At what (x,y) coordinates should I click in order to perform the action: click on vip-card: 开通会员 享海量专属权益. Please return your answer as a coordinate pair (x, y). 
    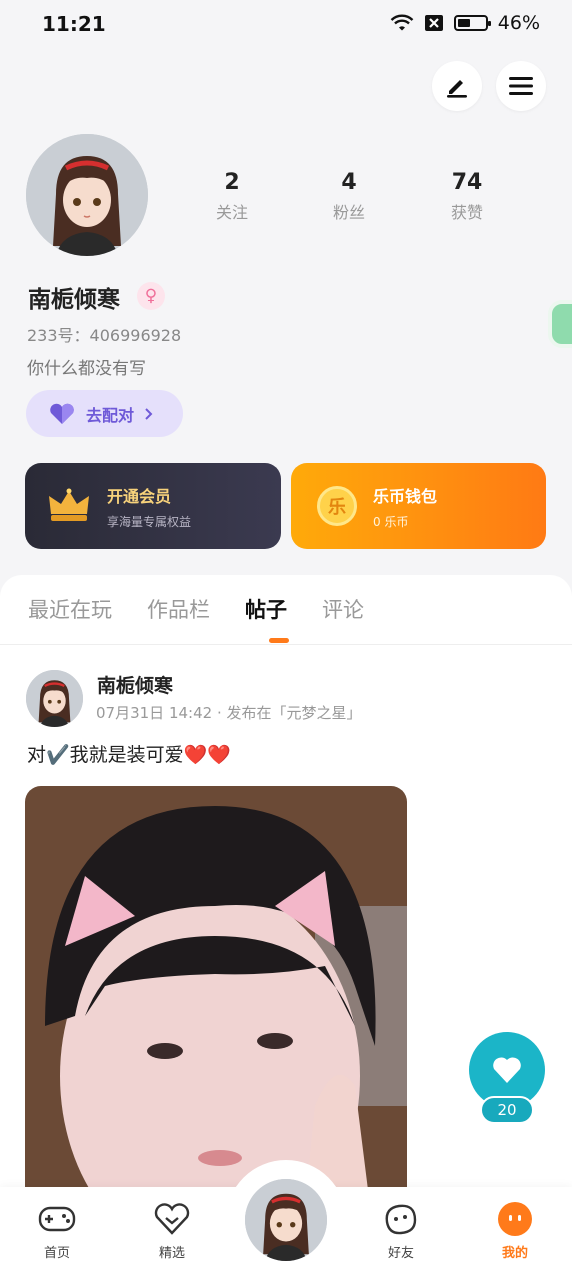
    Looking at the image, I should click on (153, 506).